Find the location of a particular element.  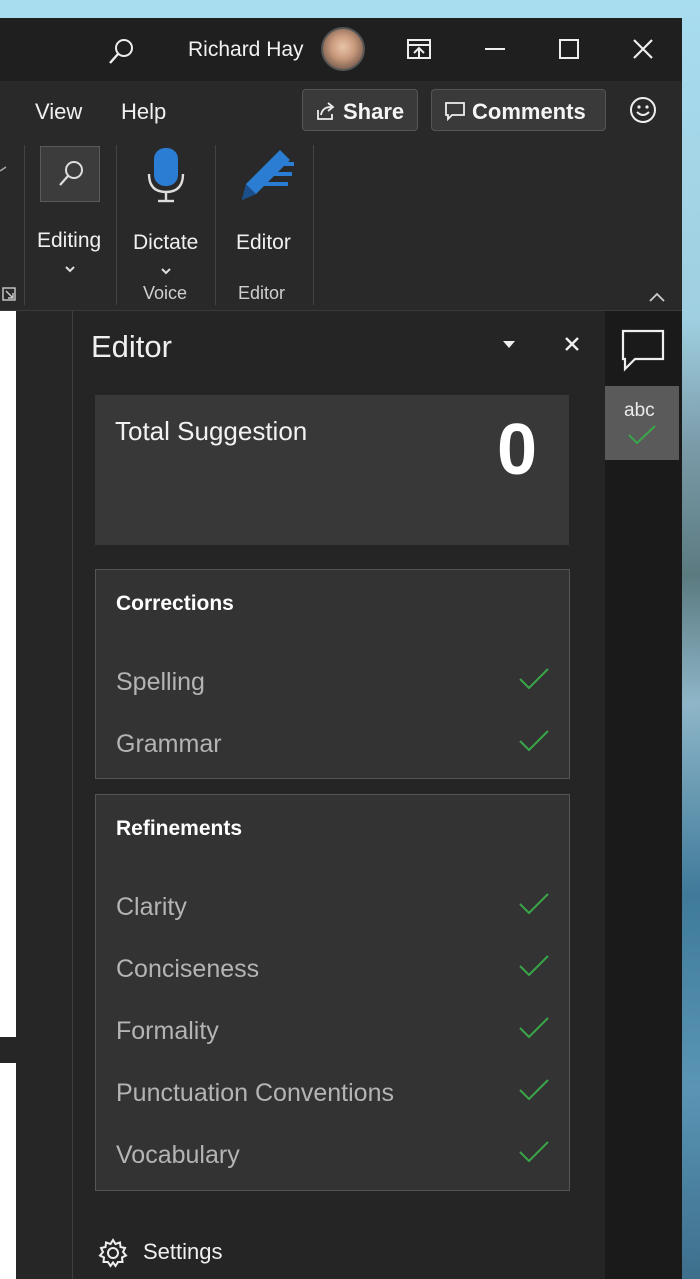

user-name: Richard Hay is located at coordinates (246, 50).